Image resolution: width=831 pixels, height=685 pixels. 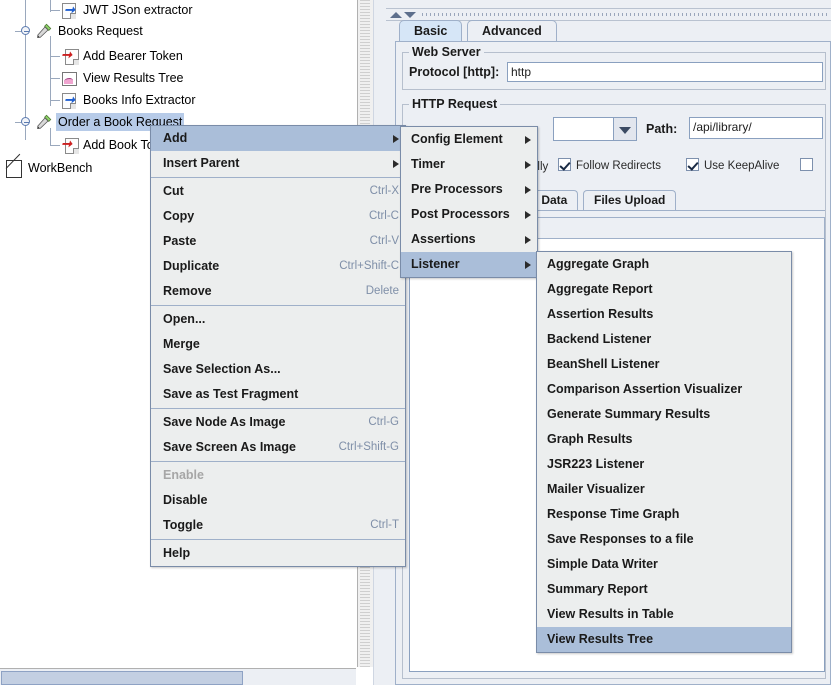 What do you see at coordinates (177, 553) in the screenshot?
I see `menu-item-label: Help` at bounding box center [177, 553].